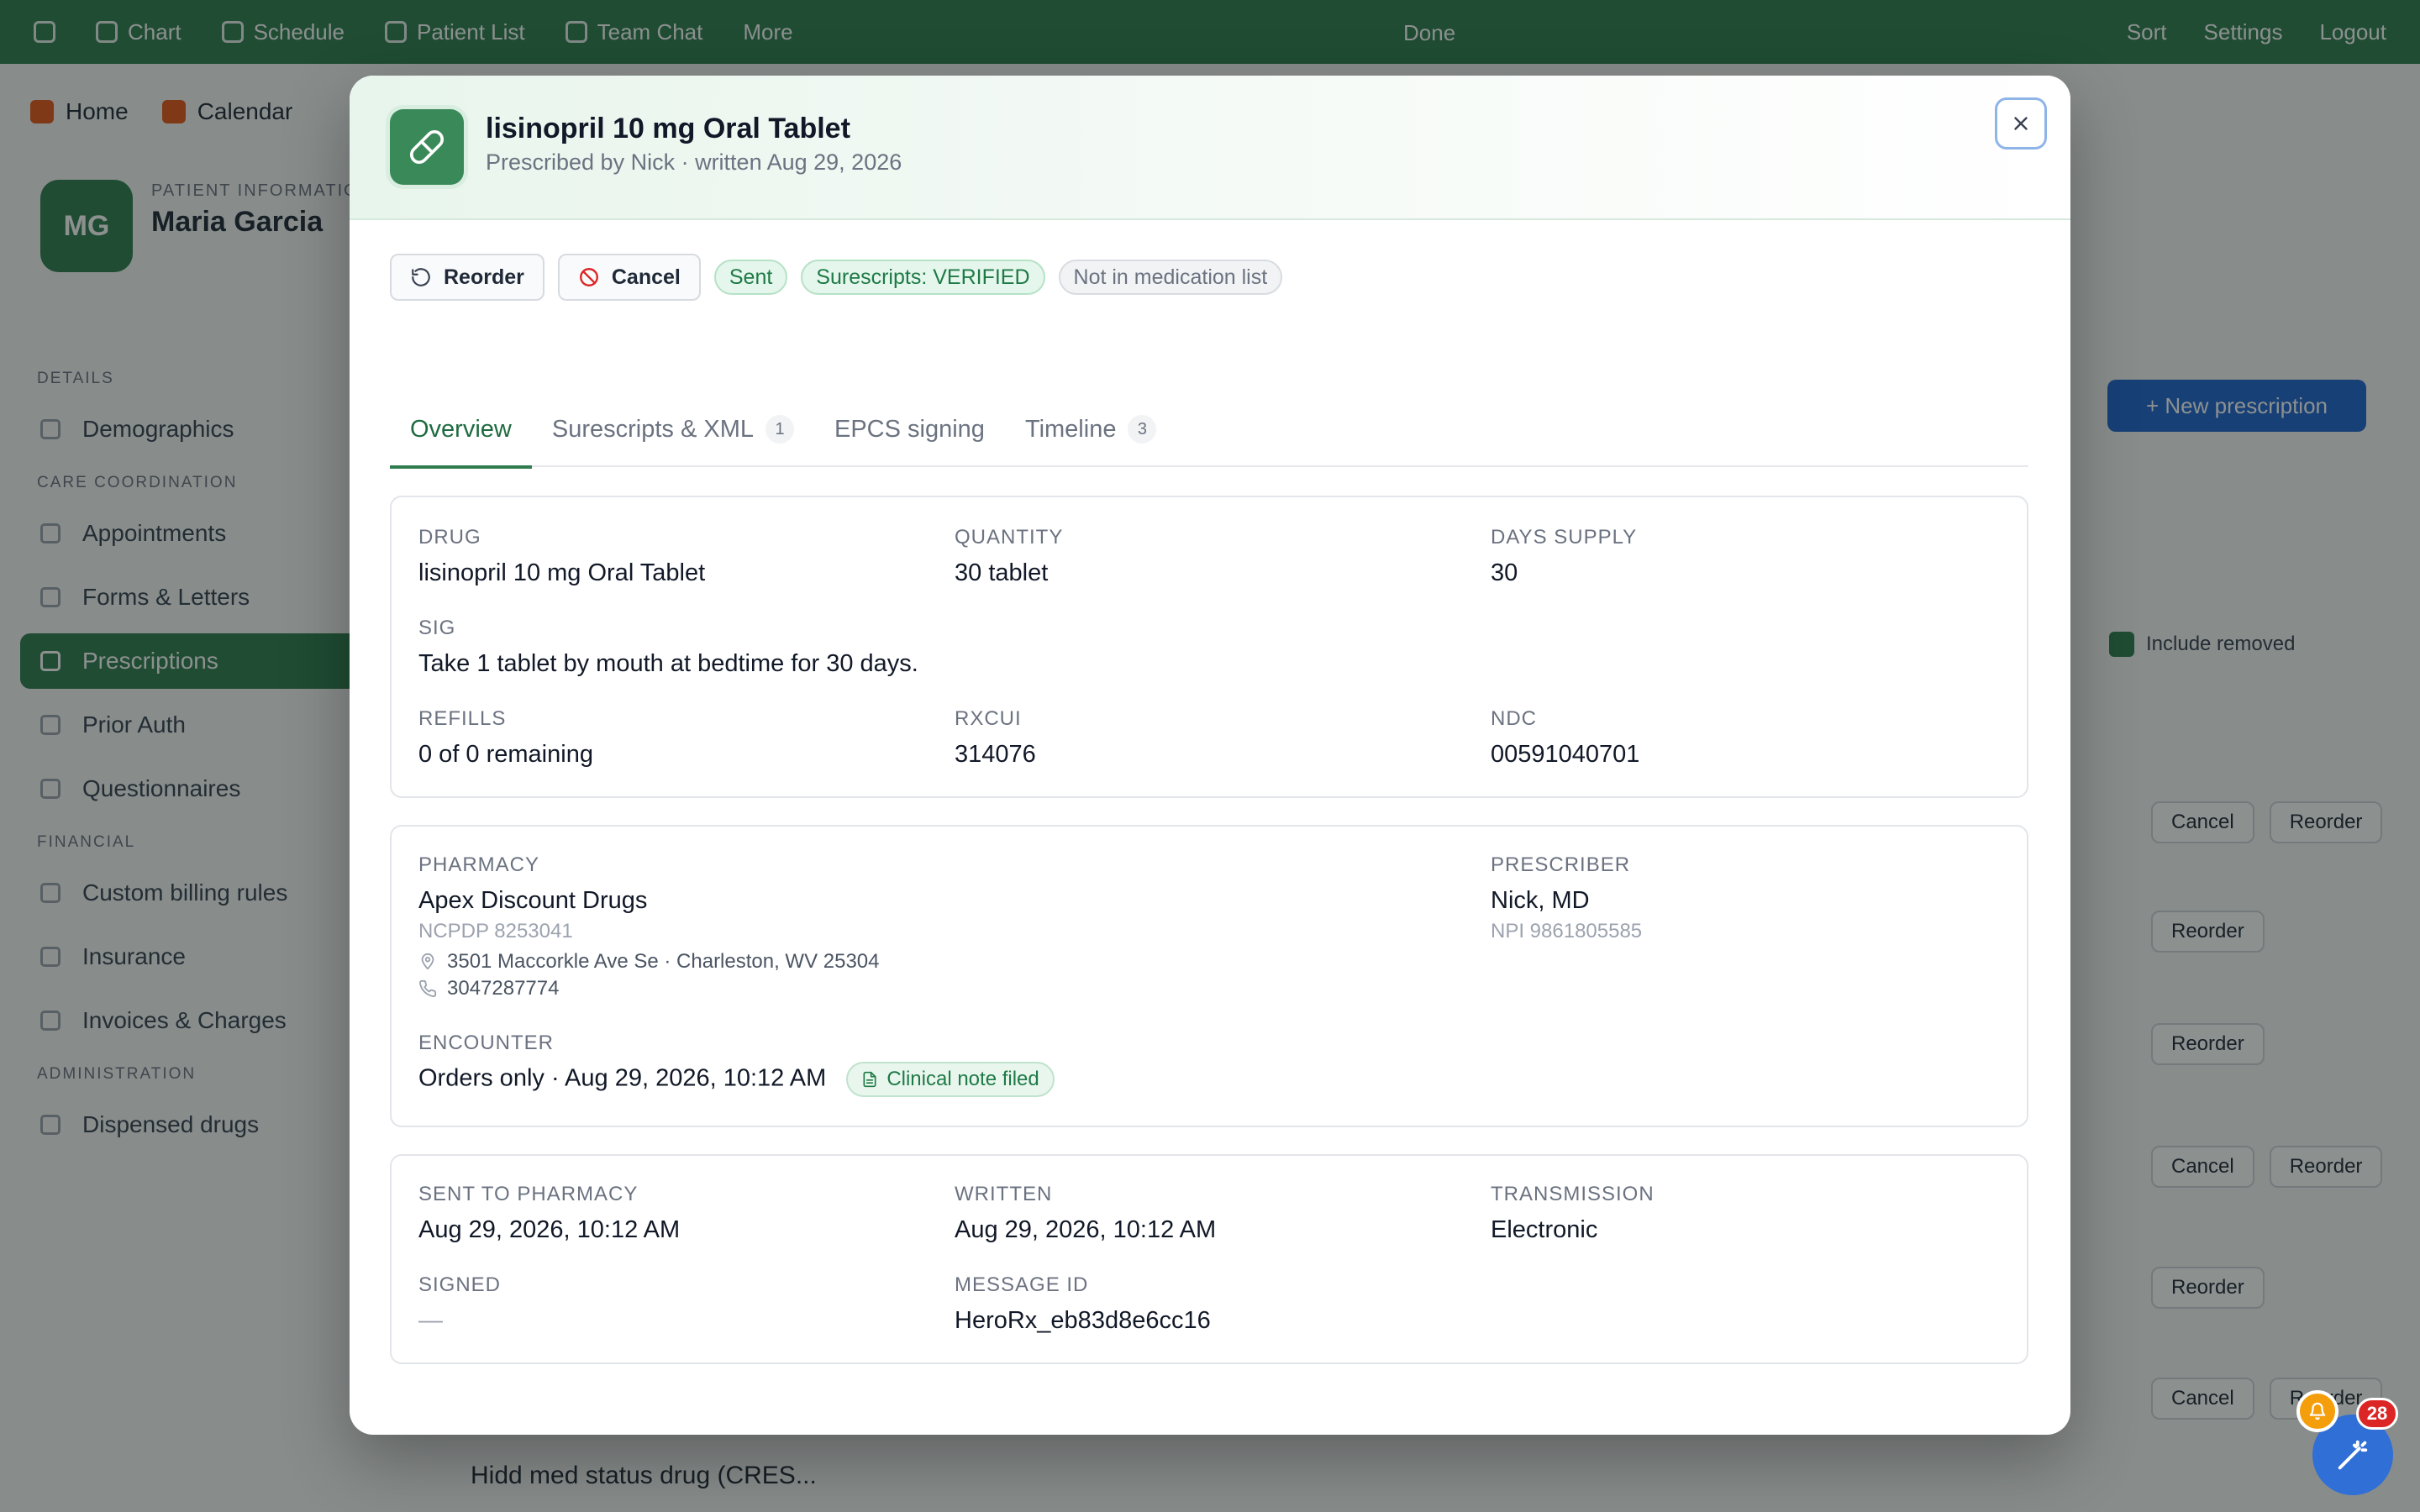 This screenshot has width=2420, height=1512. I want to click on field-label: PHARMACY, so click(479, 864).